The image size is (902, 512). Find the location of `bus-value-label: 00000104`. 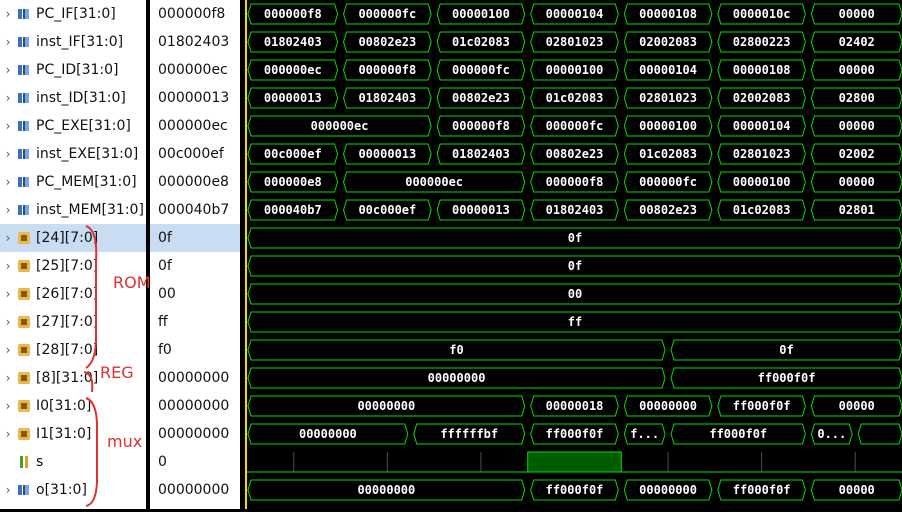

bus-value-label: 00000104 is located at coordinates (668, 70).